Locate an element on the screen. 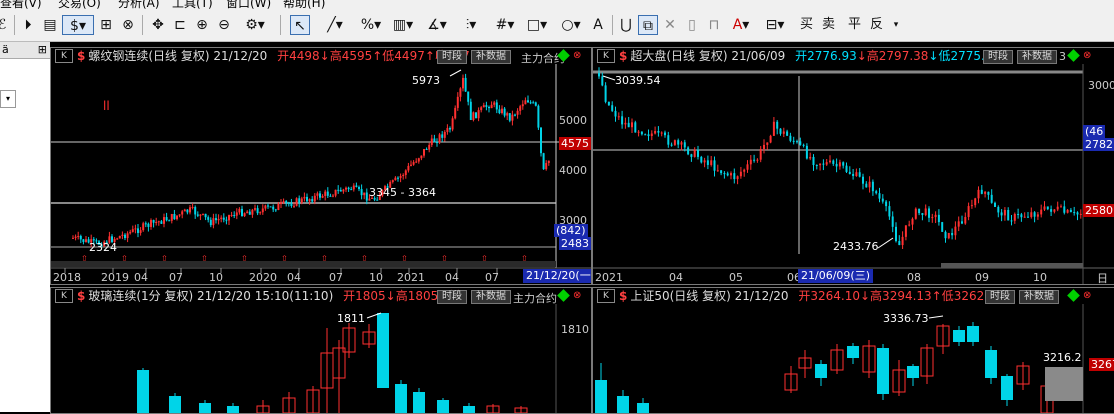 The width and height of the screenshot is (1114, 414). menu-analysis: 分析(A) is located at coordinates (139, 4).